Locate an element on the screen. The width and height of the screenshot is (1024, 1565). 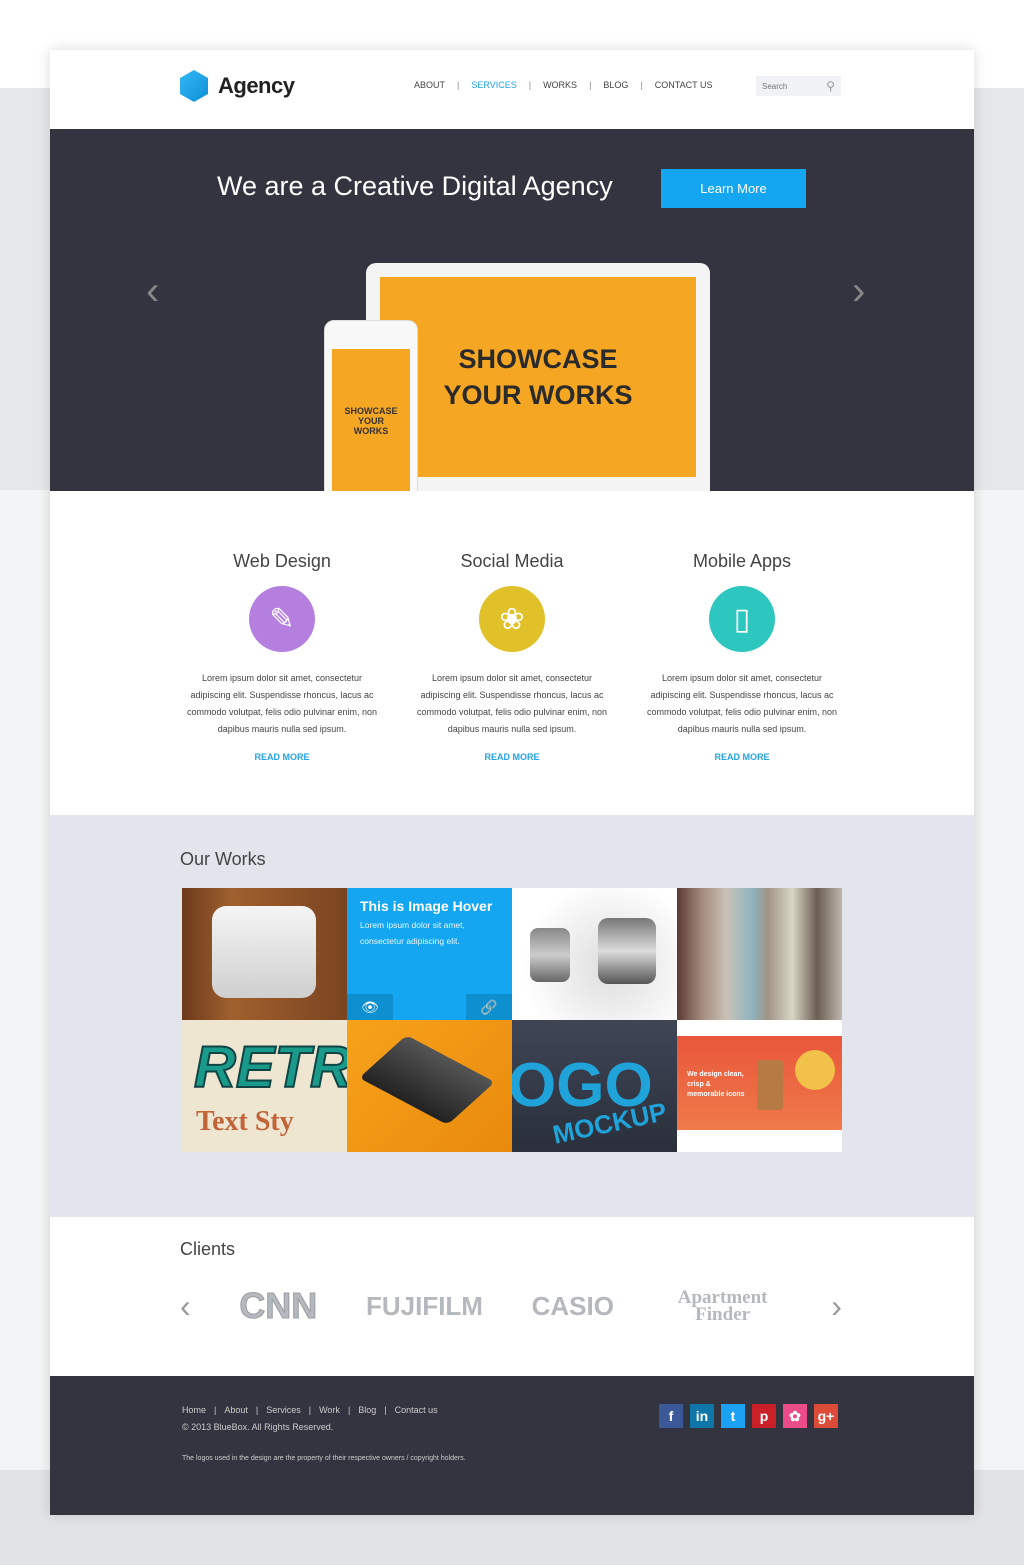
service-title: Mobile Apps is located at coordinates (742, 561).